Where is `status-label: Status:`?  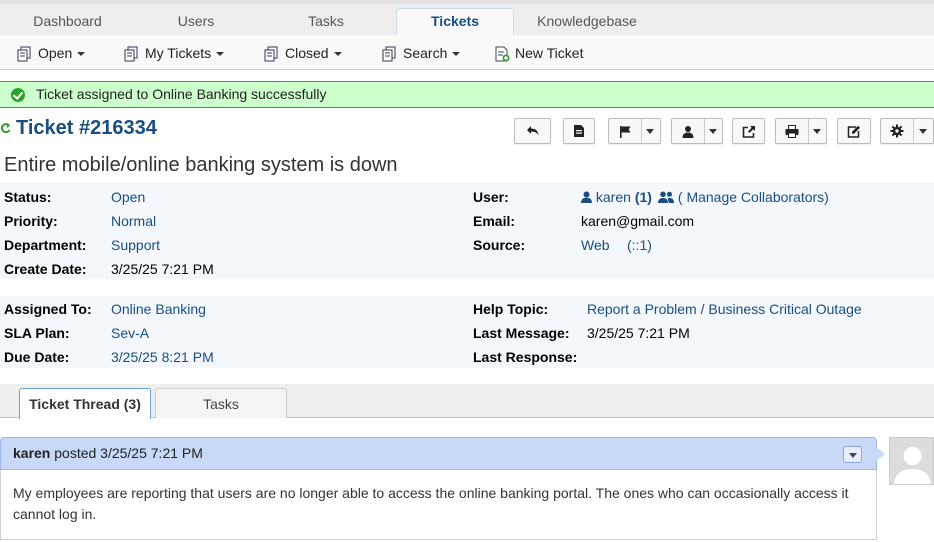
status-label: Status: is located at coordinates (28, 197).